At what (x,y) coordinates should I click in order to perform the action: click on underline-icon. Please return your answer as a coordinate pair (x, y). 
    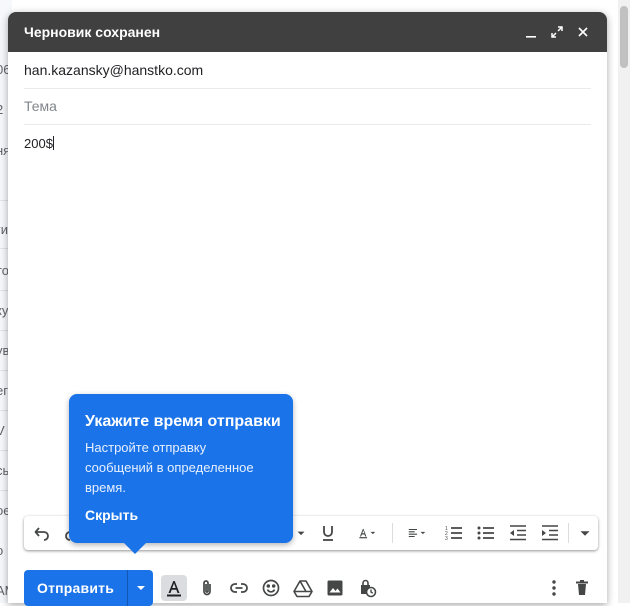
    Looking at the image, I should click on (328, 533).